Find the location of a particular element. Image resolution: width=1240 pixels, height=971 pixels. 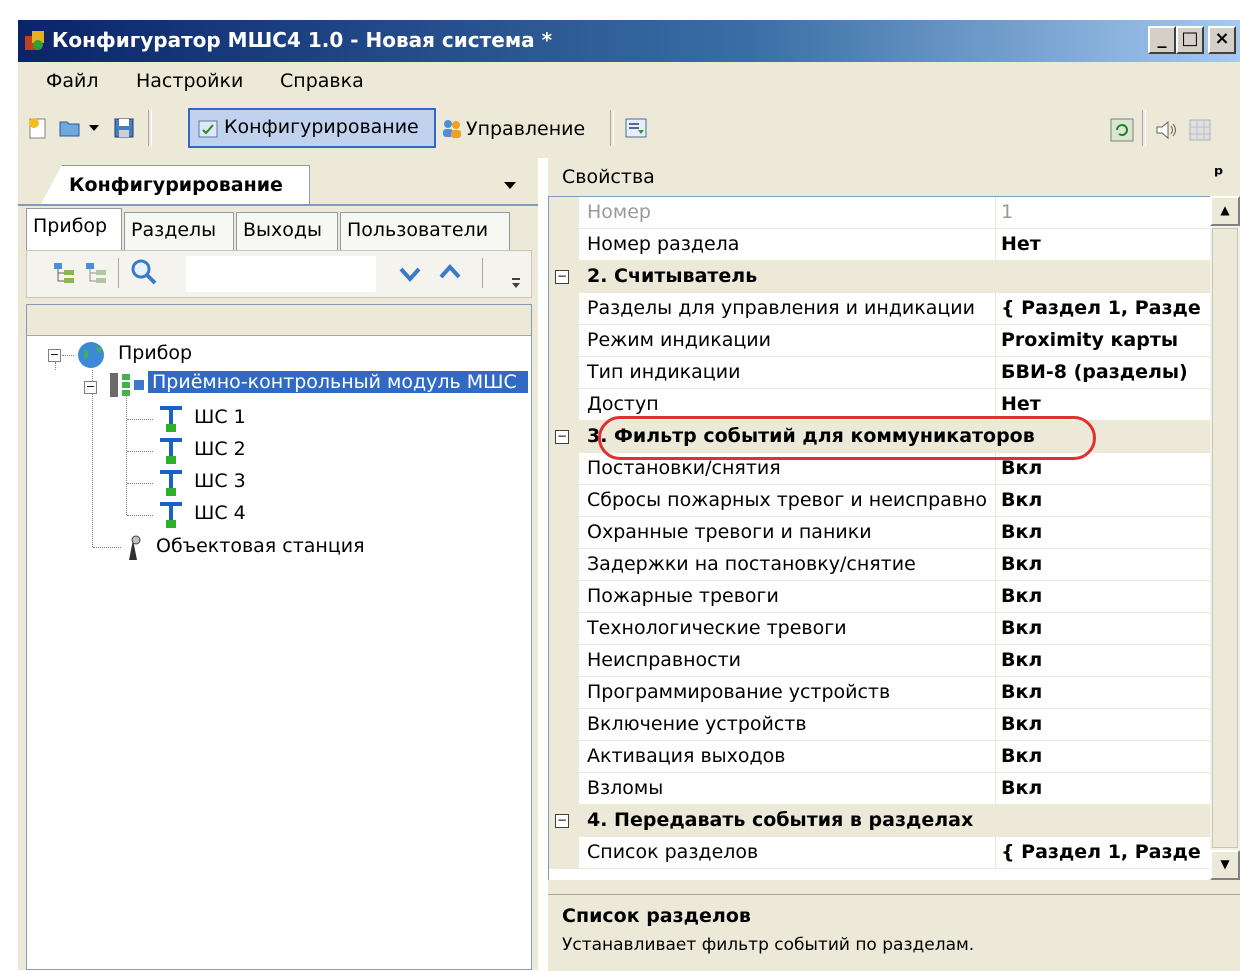

property-row: Технологические тревоги Вкл is located at coordinates (879, 629).